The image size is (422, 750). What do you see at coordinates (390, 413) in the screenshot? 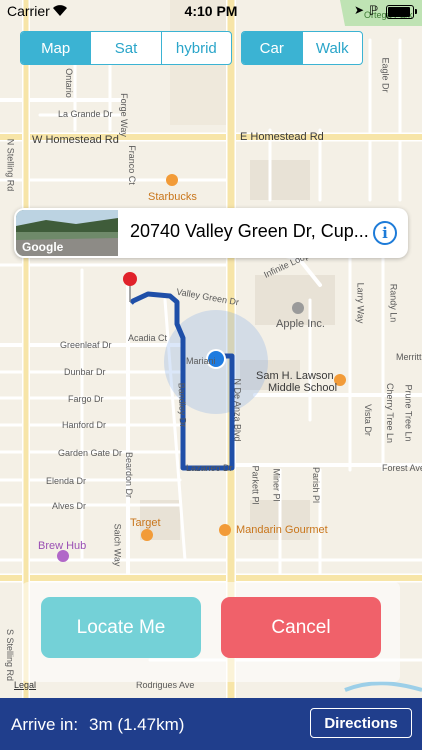
I see `label-cherry-tree: Cherry Tree Ln` at bounding box center [390, 413].